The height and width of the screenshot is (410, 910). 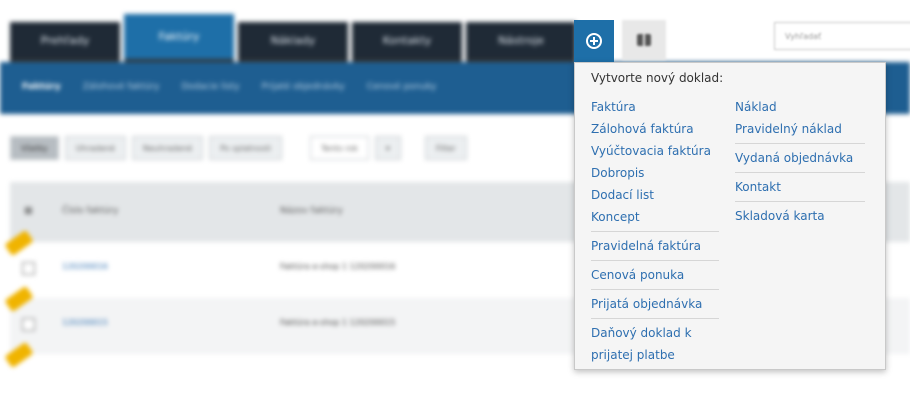 What do you see at coordinates (28, 211) in the screenshot?
I see `select-all-icon: ▦` at bounding box center [28, 211].